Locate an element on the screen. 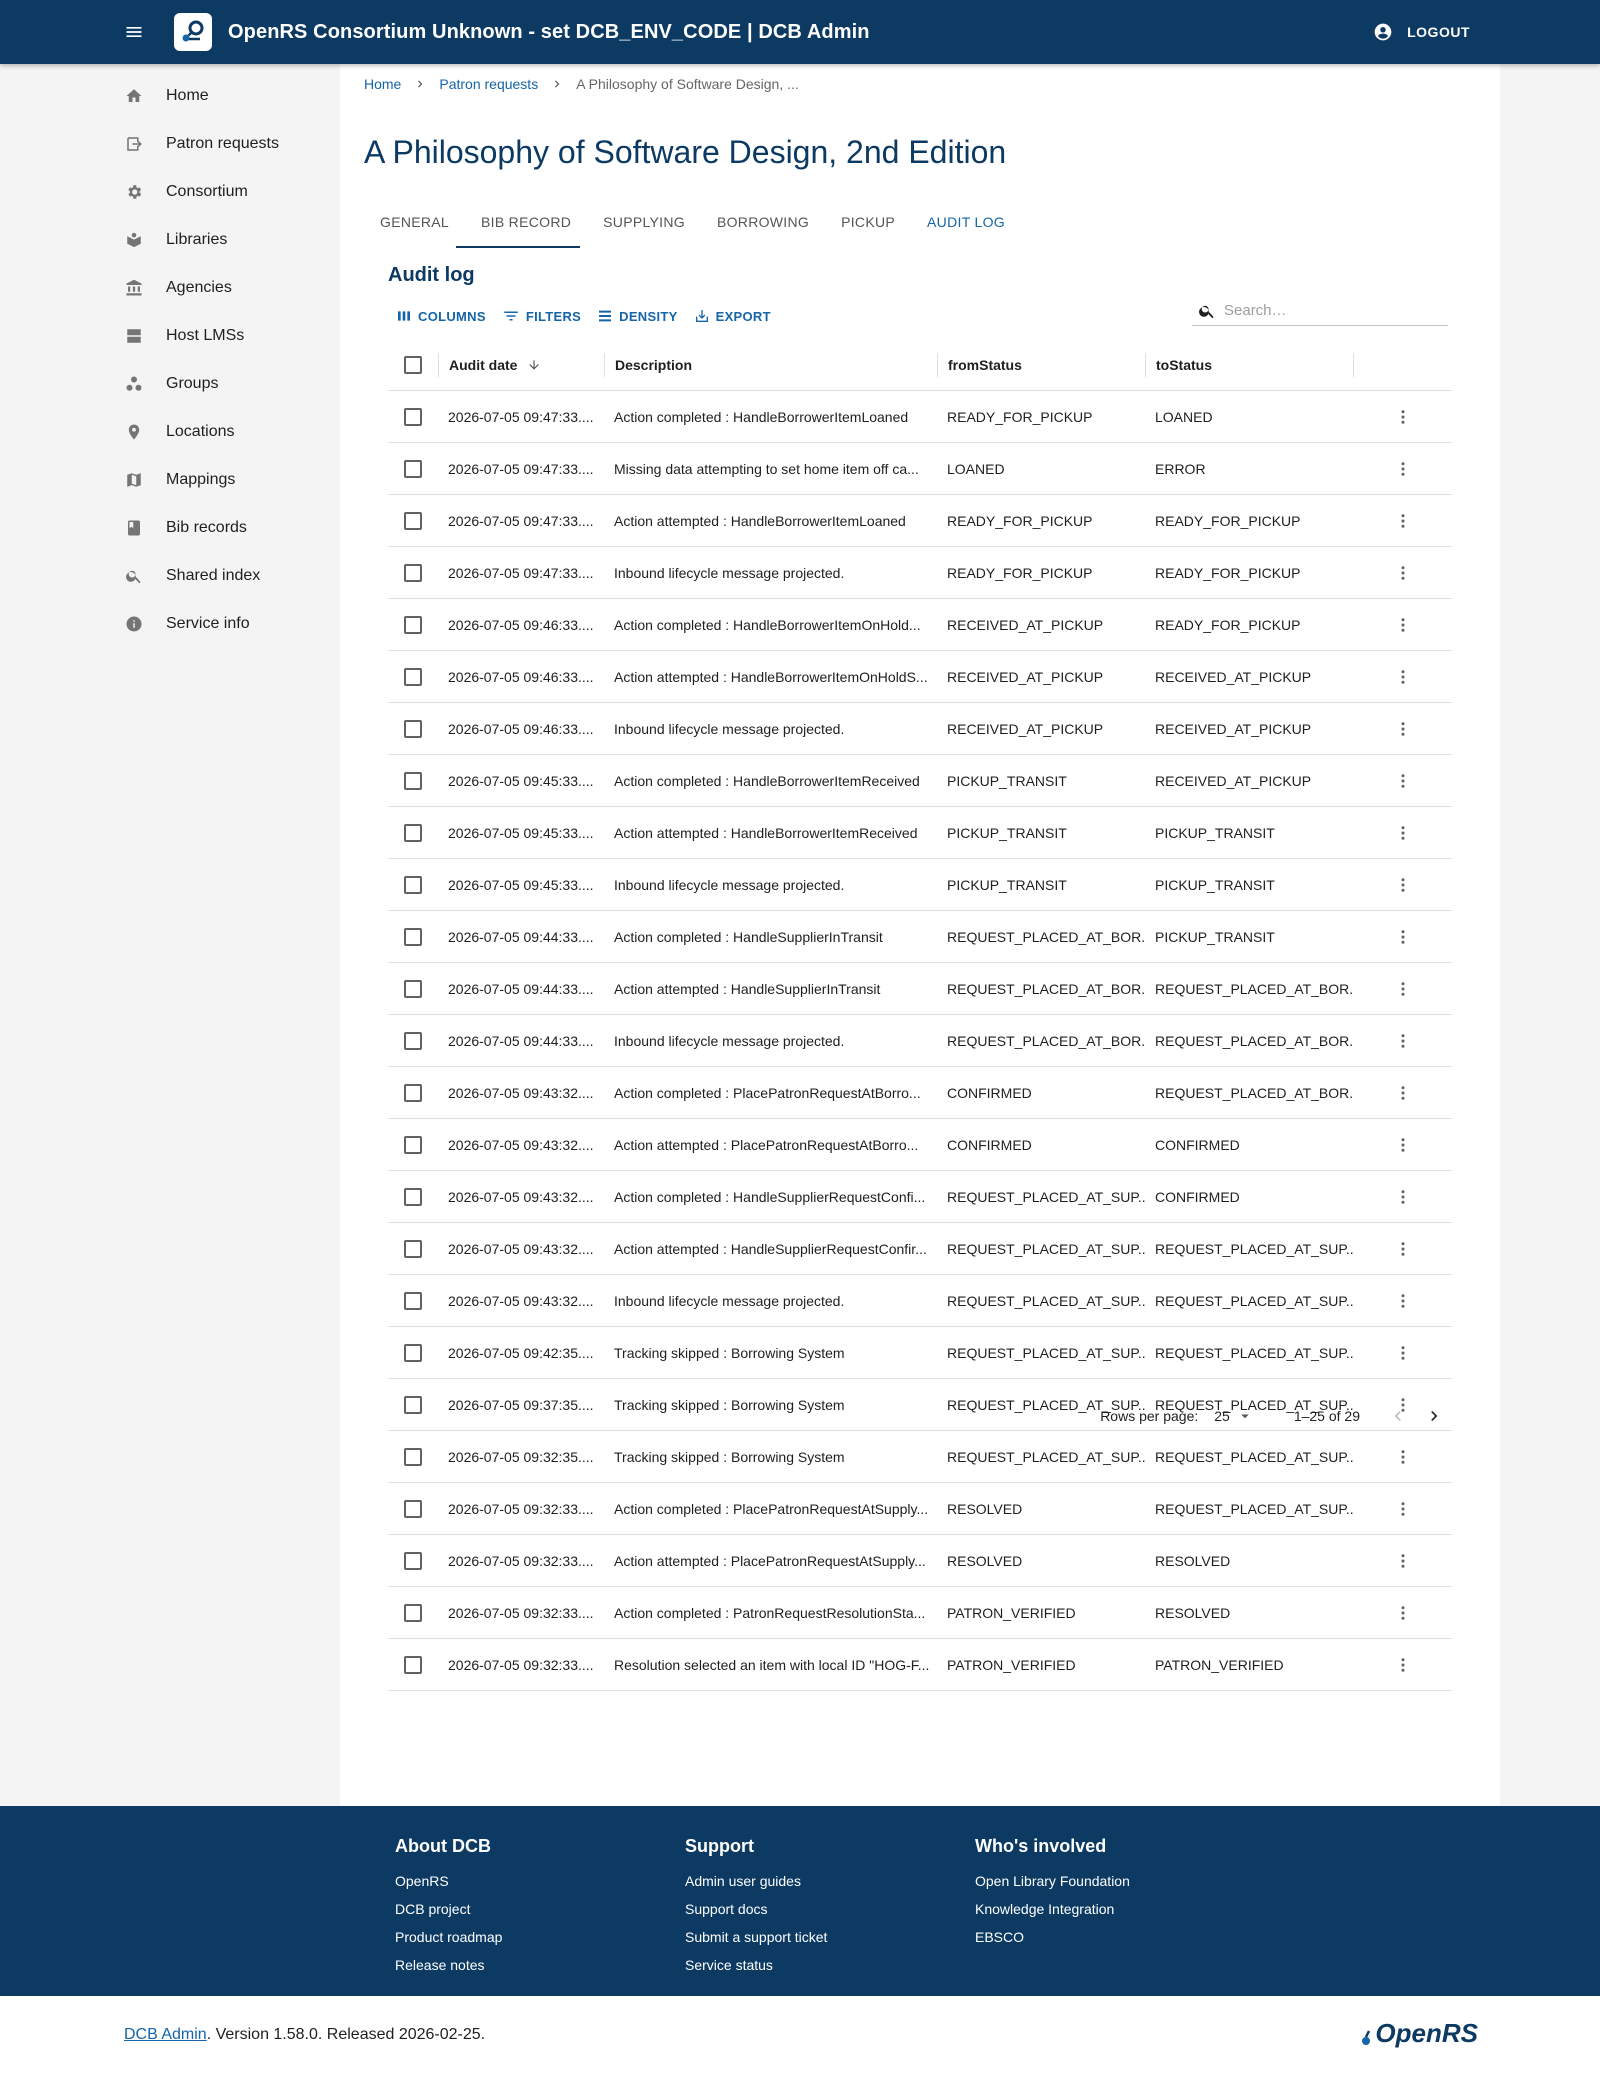  footer-link-openrs: OpenRS is located at coordinates (535, 1881).